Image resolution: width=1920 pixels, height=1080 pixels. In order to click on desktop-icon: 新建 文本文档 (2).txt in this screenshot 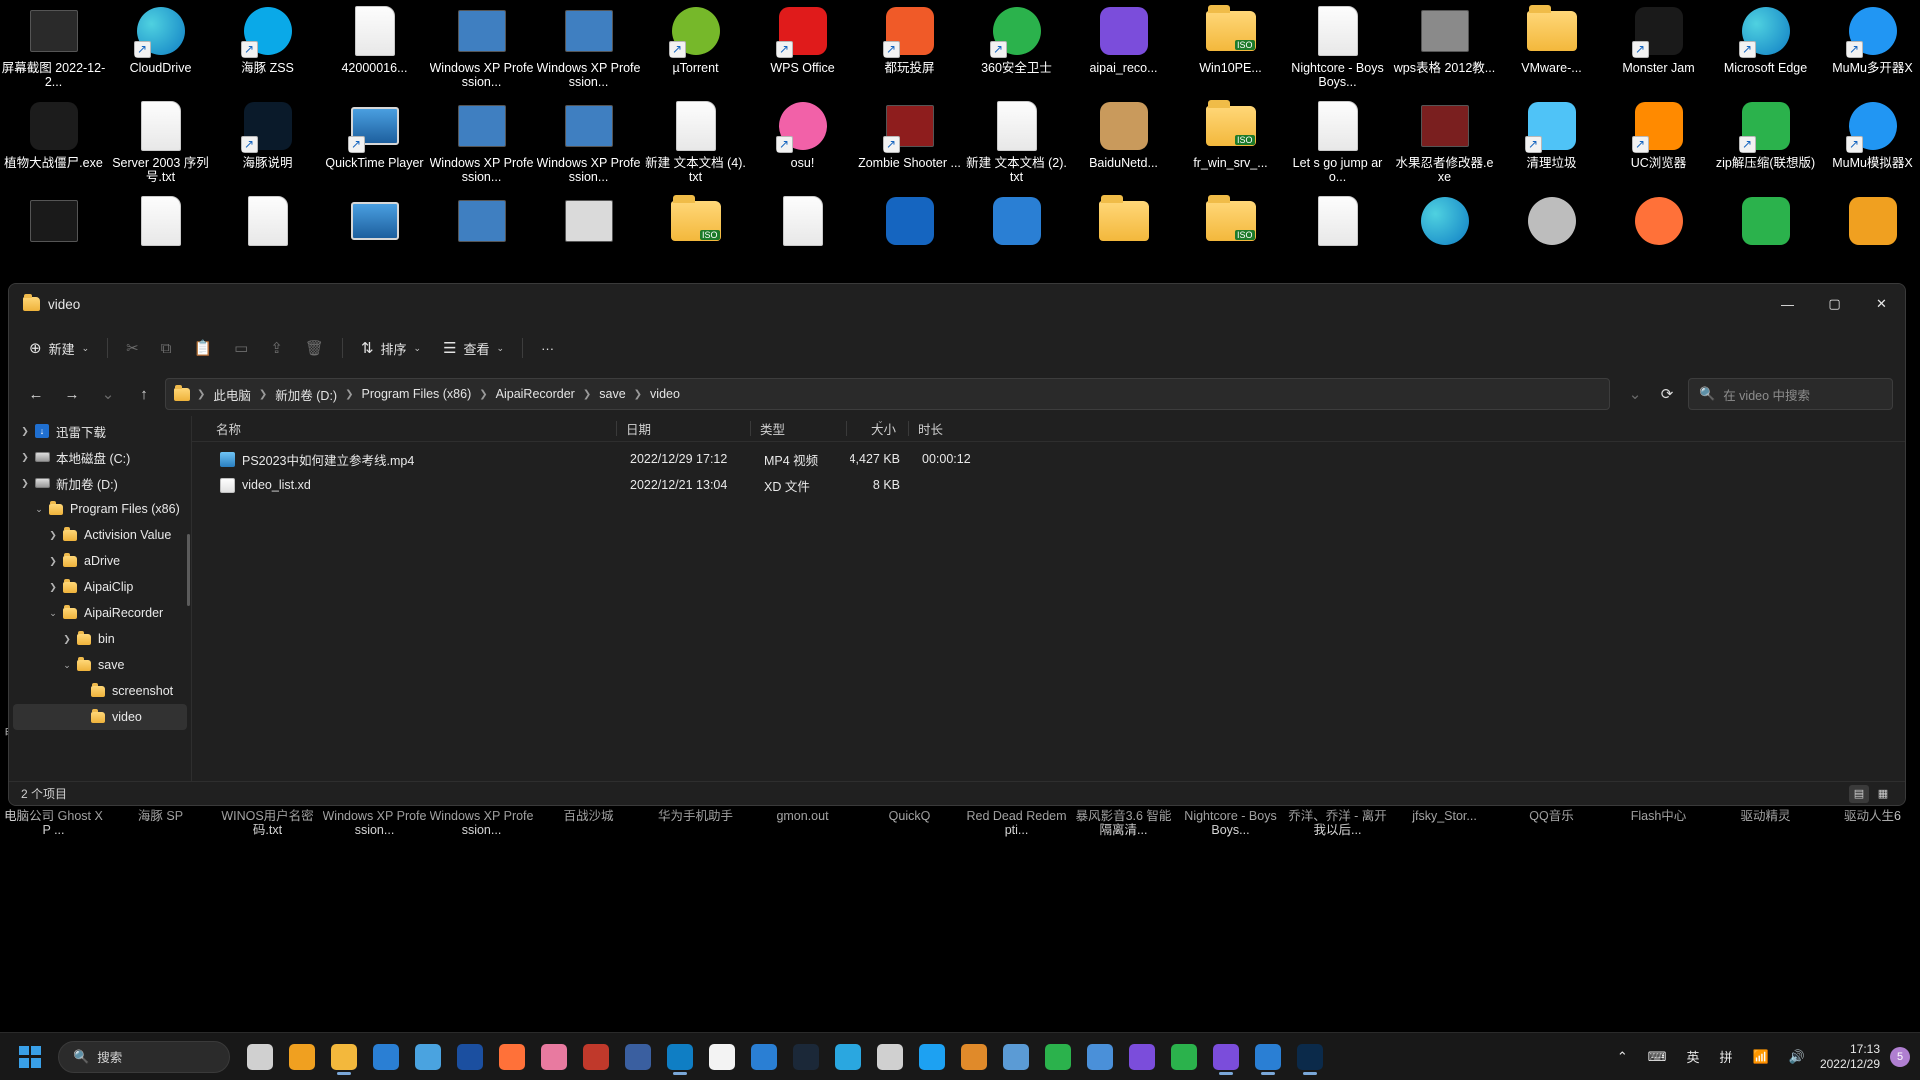, I will do `click(1016, 145)`.